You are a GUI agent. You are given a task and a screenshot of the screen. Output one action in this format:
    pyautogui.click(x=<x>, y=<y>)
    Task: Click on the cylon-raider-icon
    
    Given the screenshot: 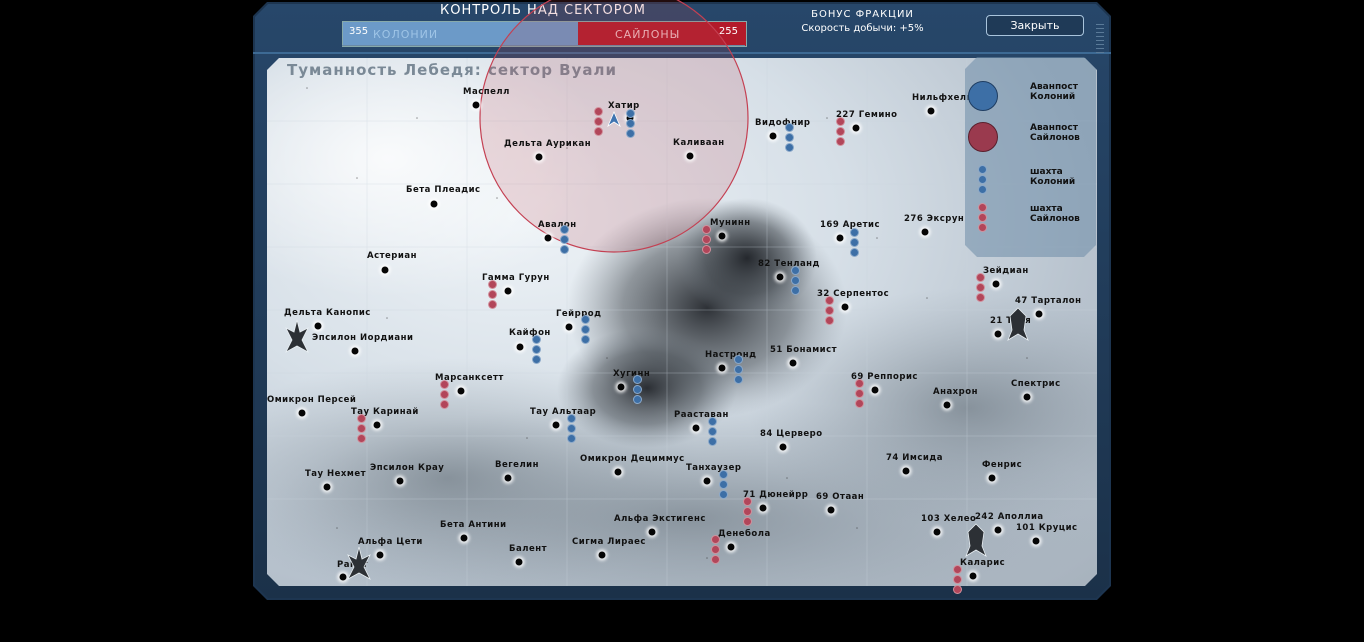 What is the action you would take?
    pyautogui.click(x=1018, y=324)
    